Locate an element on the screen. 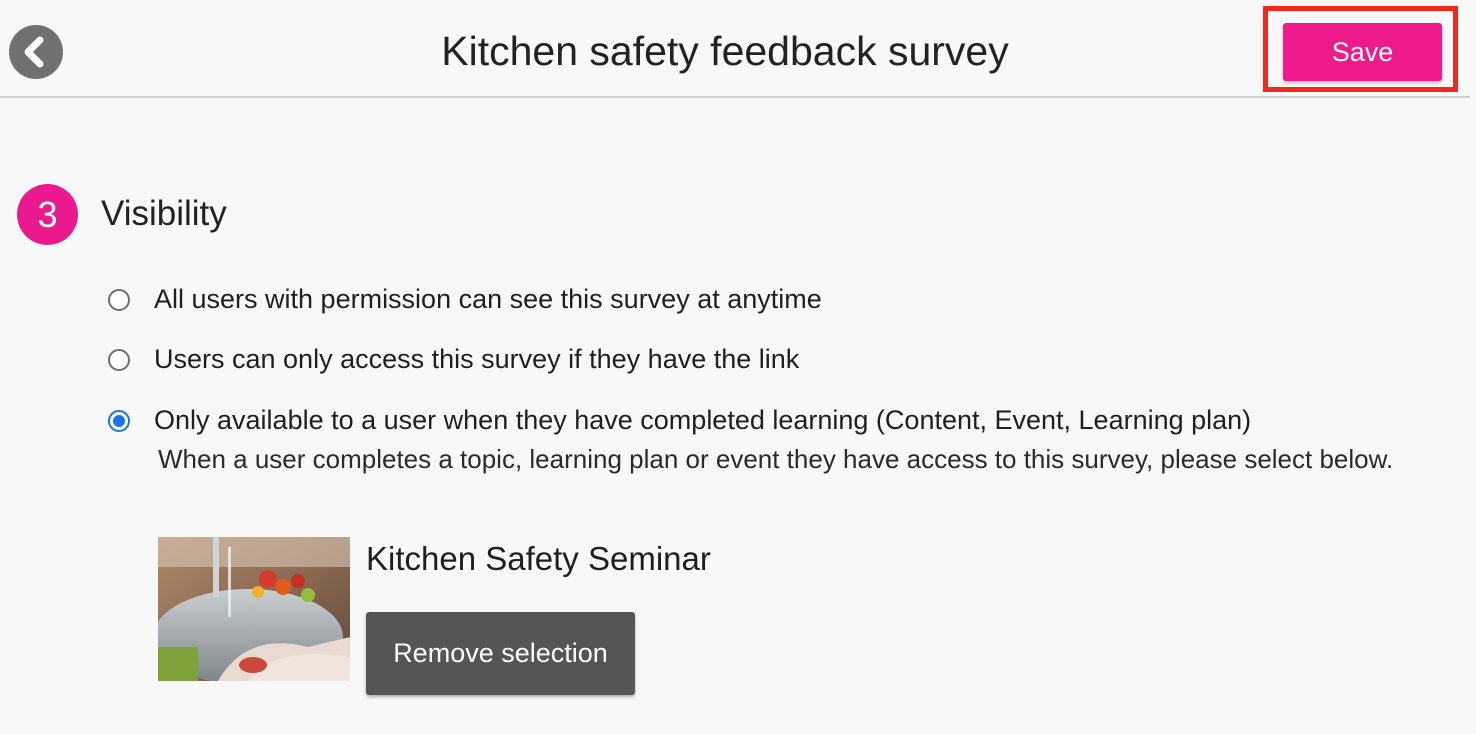 The height and width of the screenshot is (734, 1476). selected-item-title: Kitchen Safety Seminar is located at coordinates (538, 558).